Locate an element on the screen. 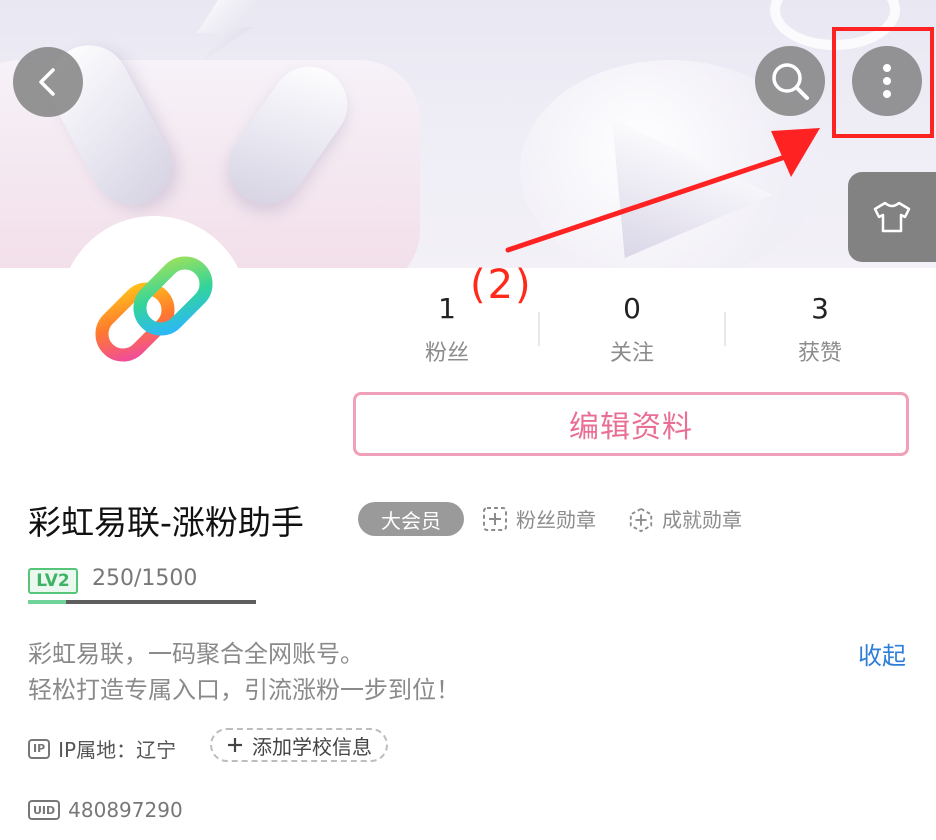 The width and height of the screenshot is (936, 840). ip-label: IP属地：辽宁 is located at coordinates (117, 750).